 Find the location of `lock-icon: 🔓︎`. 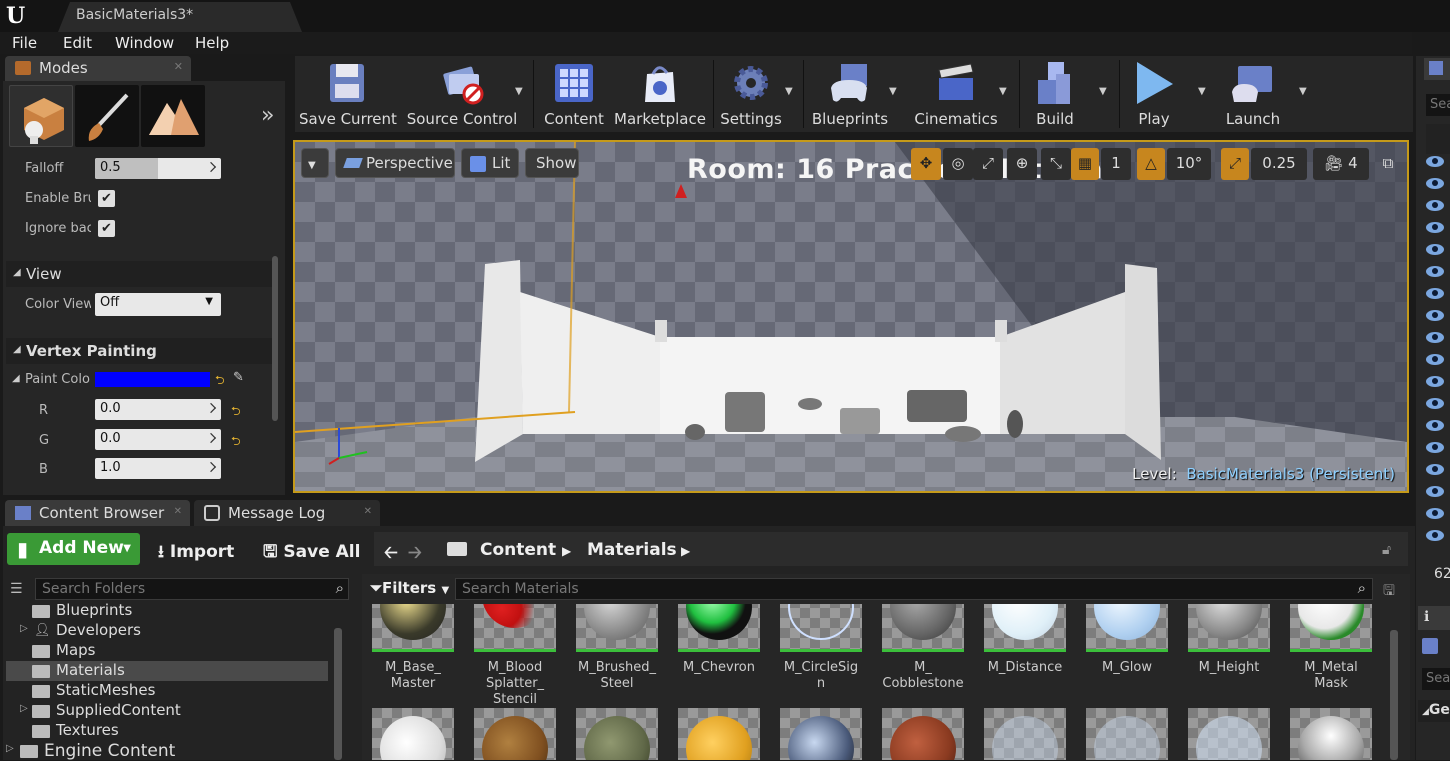

lock-icon: 🔓︎ is located at coordinates (1386, 550).